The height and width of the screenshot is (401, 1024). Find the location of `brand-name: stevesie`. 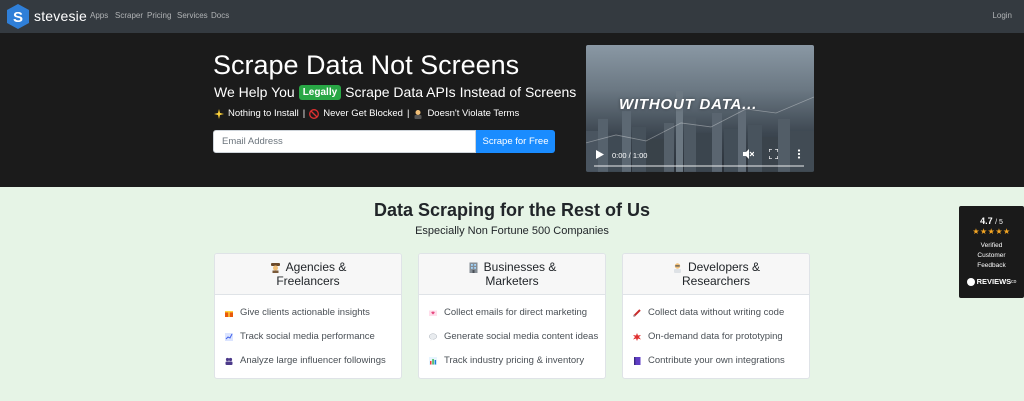

brand-name: stevesie is located at coordinates (60, 16).